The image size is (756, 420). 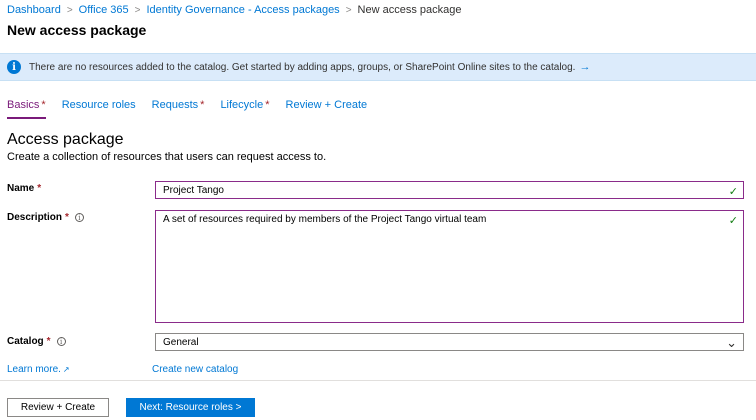 What do you see at coordinates (409, 10) in the screenshot?
I see `breadcrumb-current: New access package` at bounding box center [409, 10].